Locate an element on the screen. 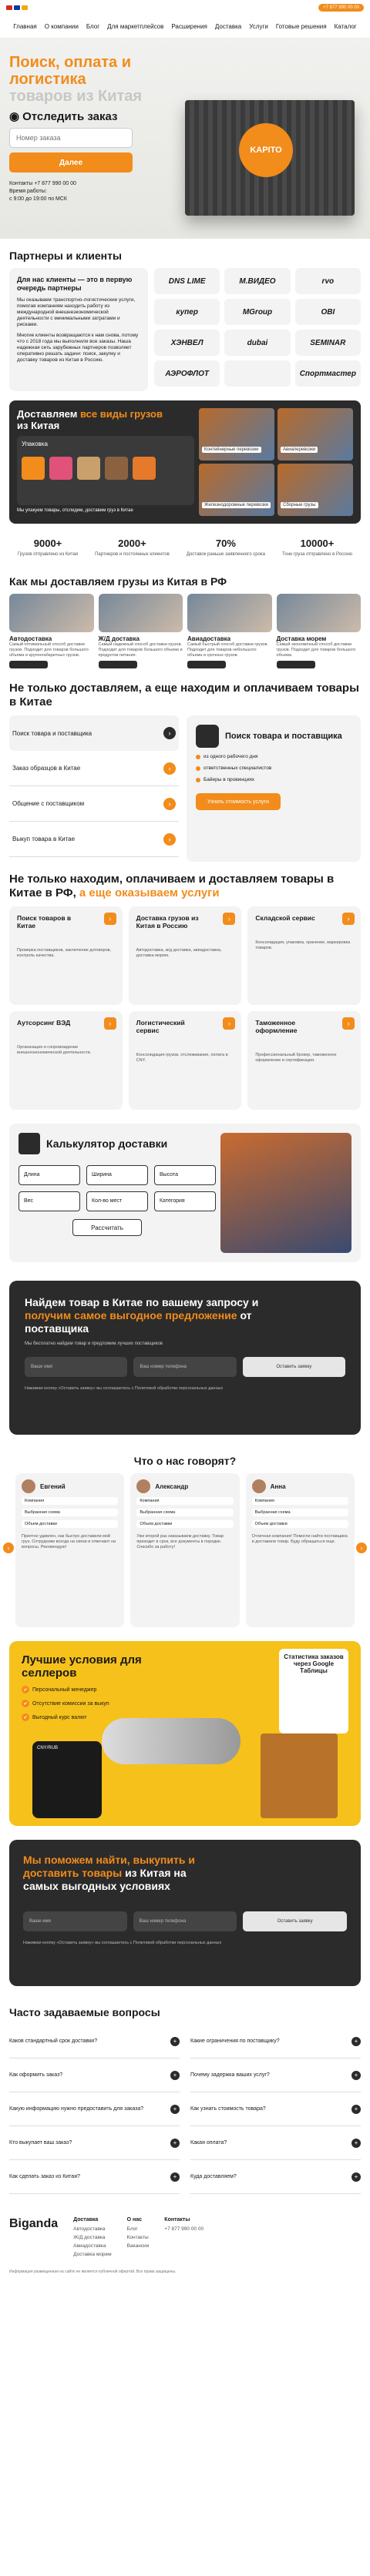 The width and height of the screenshot is (370, 2576). stat-item: 9000+ Грузов отправлено из Китая is located at coordinates (48, 547).